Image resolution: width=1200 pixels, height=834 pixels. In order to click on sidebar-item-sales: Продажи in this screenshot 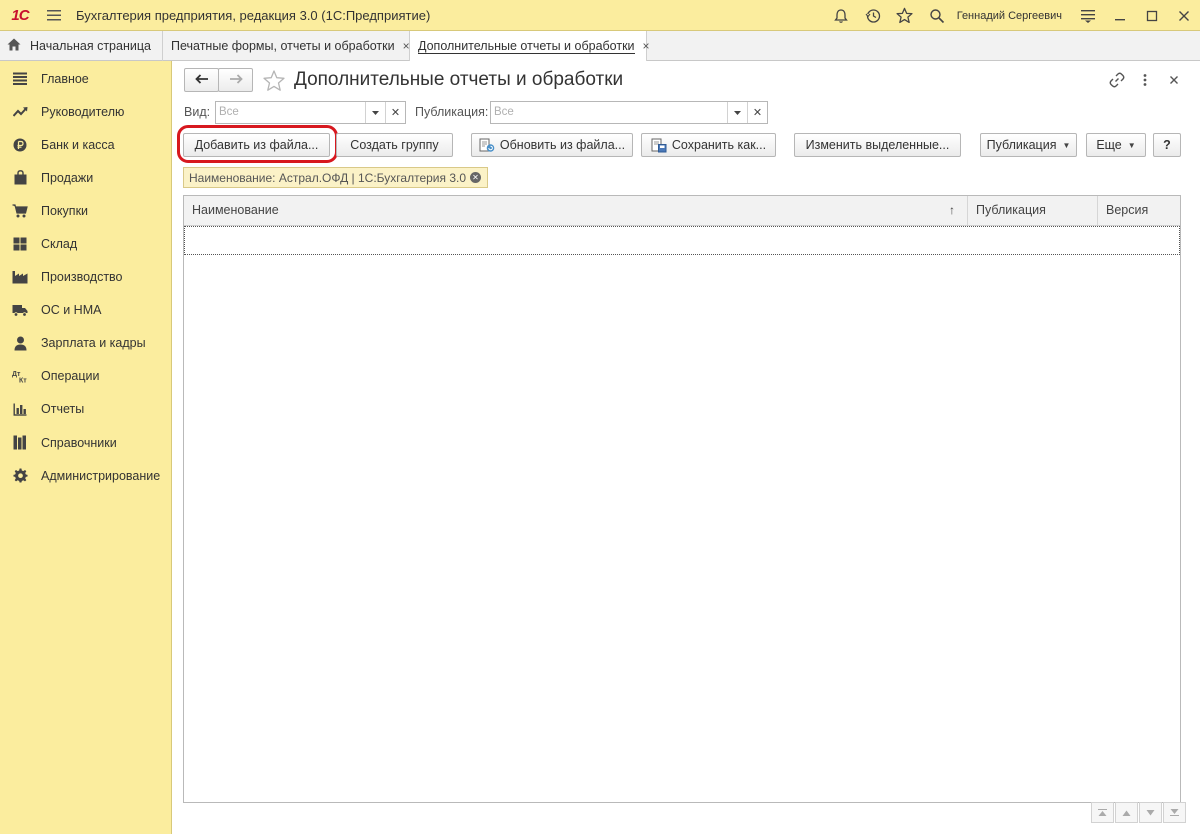, I will do `click(85, 177)`.